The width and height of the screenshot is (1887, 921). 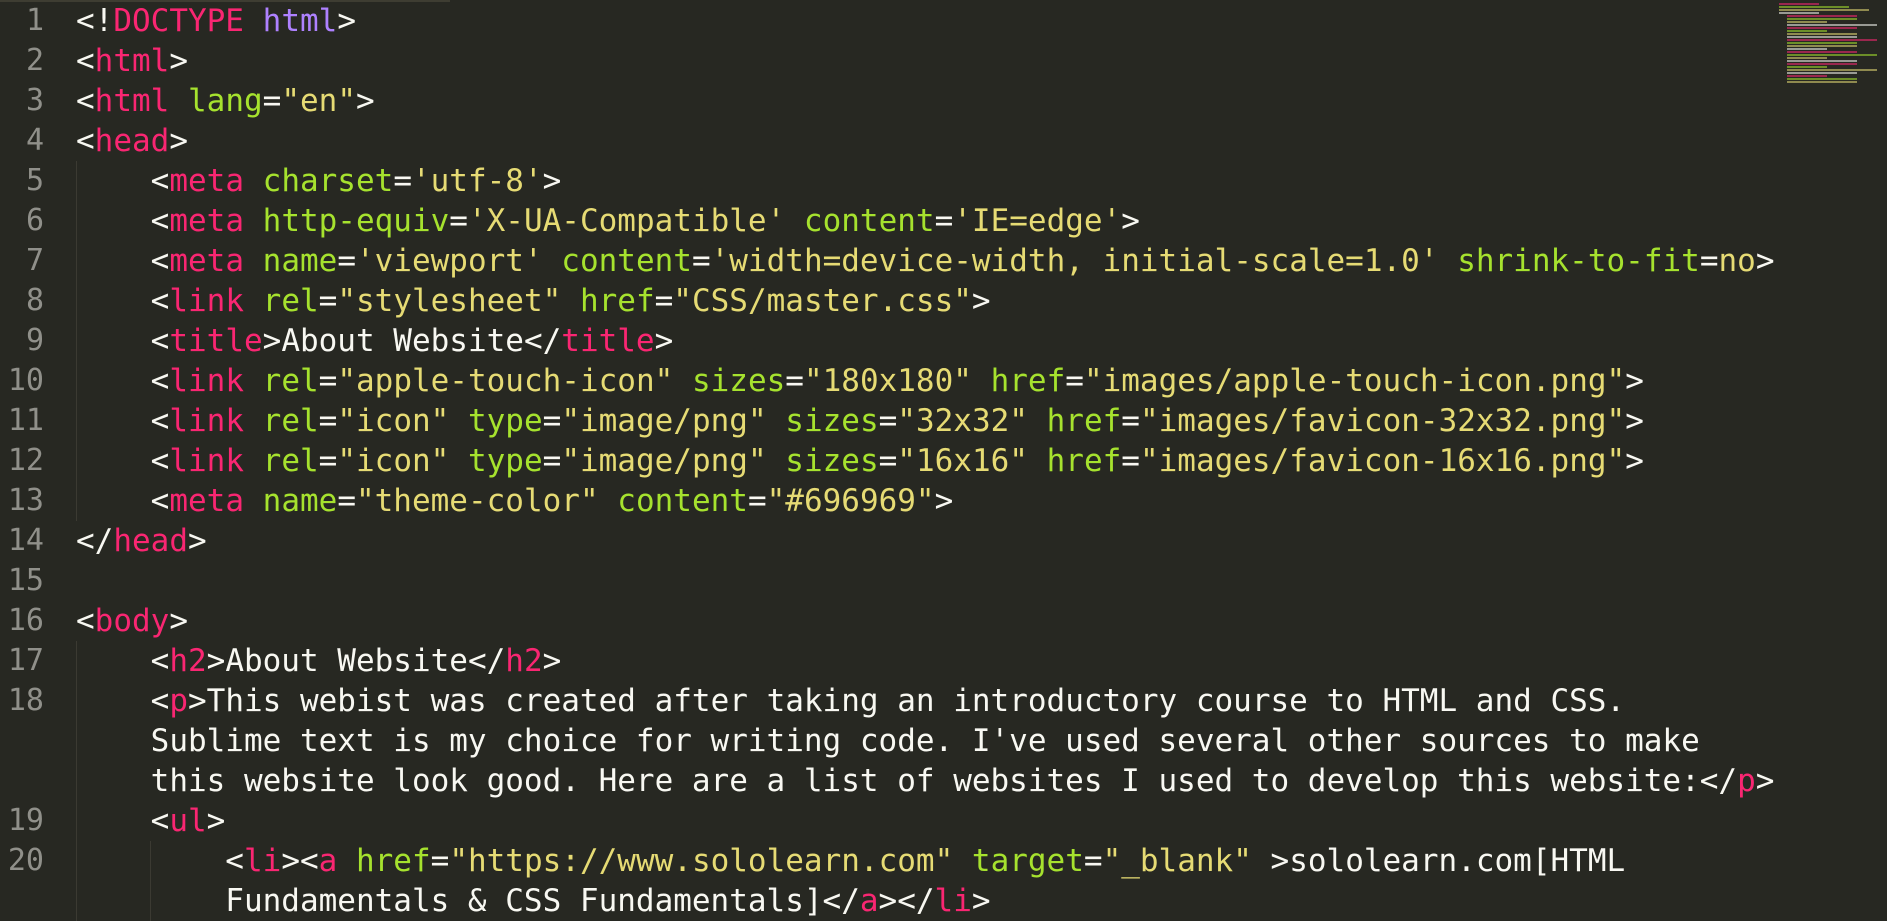 I want to click on code-token: 'width=device-width, initial-scale=1.0', so click(x=1074, y=261).